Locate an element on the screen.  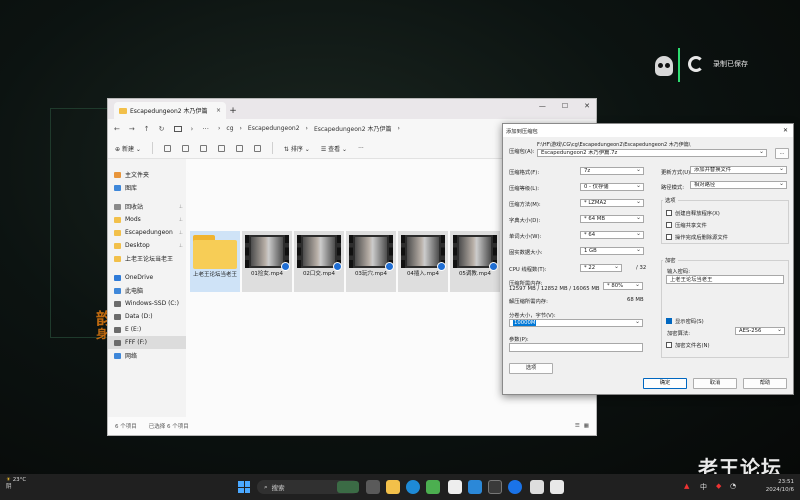
folder-item: 上老王论坛当老王 is located at coordinates (215, 261).